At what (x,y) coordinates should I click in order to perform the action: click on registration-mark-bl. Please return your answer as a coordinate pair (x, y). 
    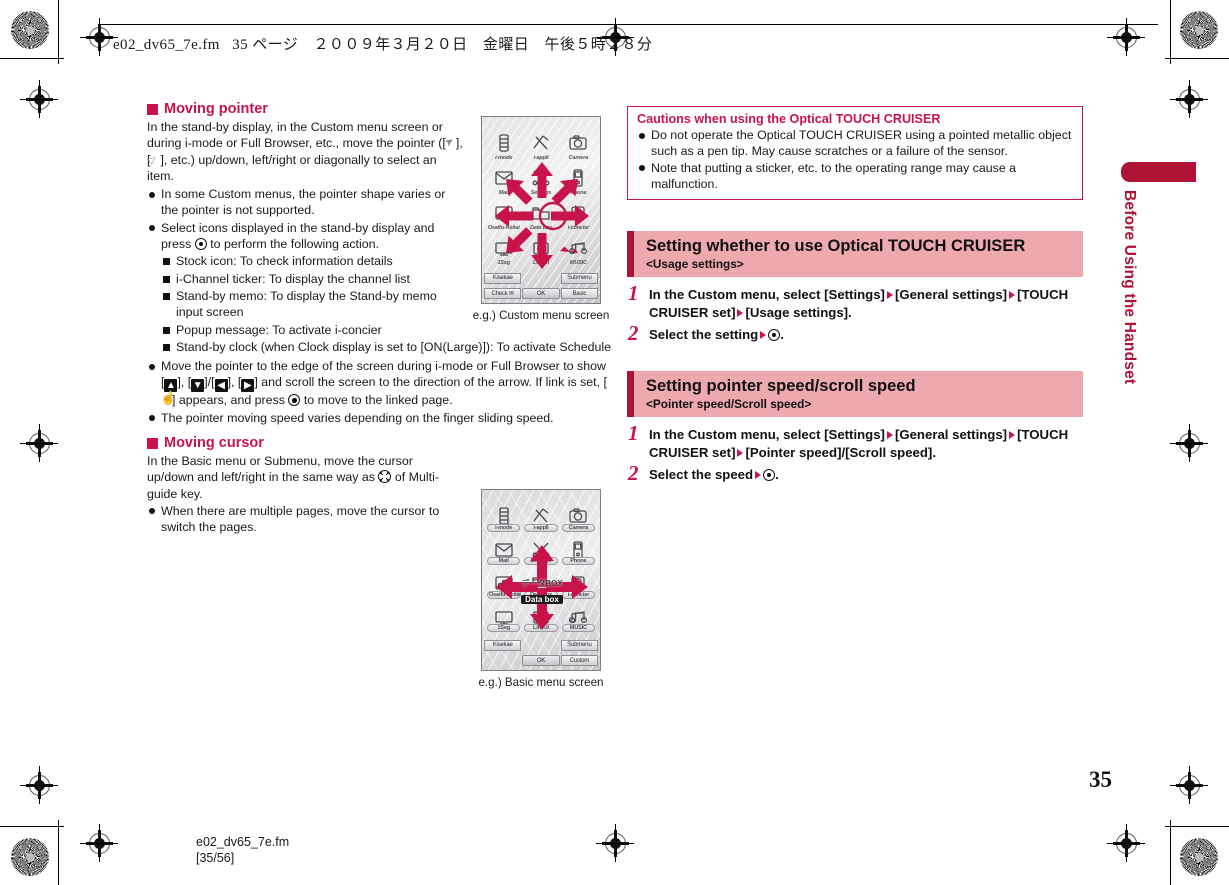
    Looking at the image, I should click on (99, 843).